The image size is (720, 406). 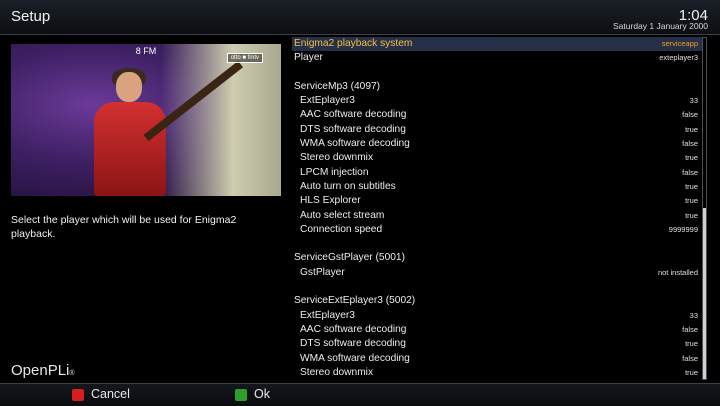 What do you see at coordinates (31, 16) in the screenshot?
I see `page-title: Setup` at bounding box center [31, 16].